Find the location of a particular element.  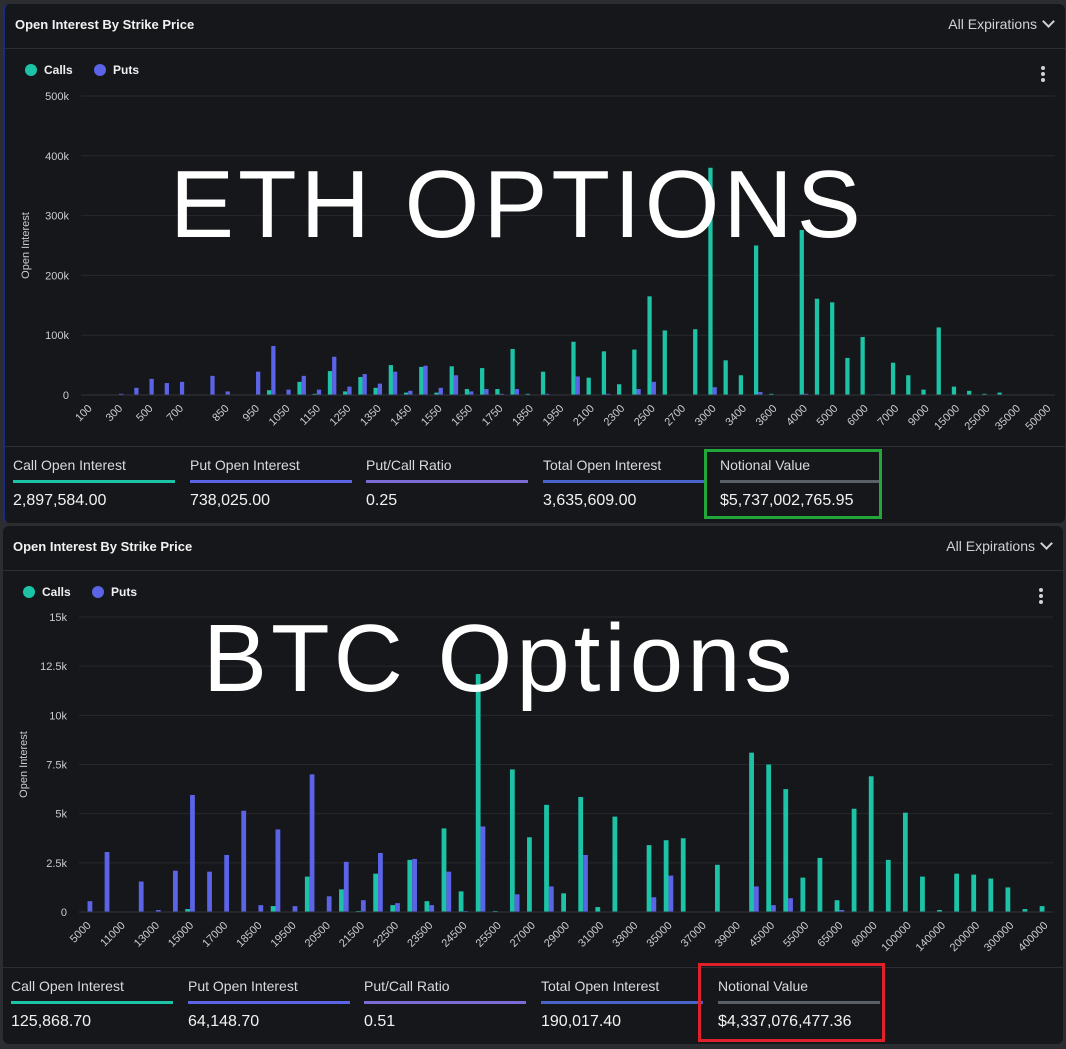

x-tick-label: 1750 is located at coordinates (493, 416).